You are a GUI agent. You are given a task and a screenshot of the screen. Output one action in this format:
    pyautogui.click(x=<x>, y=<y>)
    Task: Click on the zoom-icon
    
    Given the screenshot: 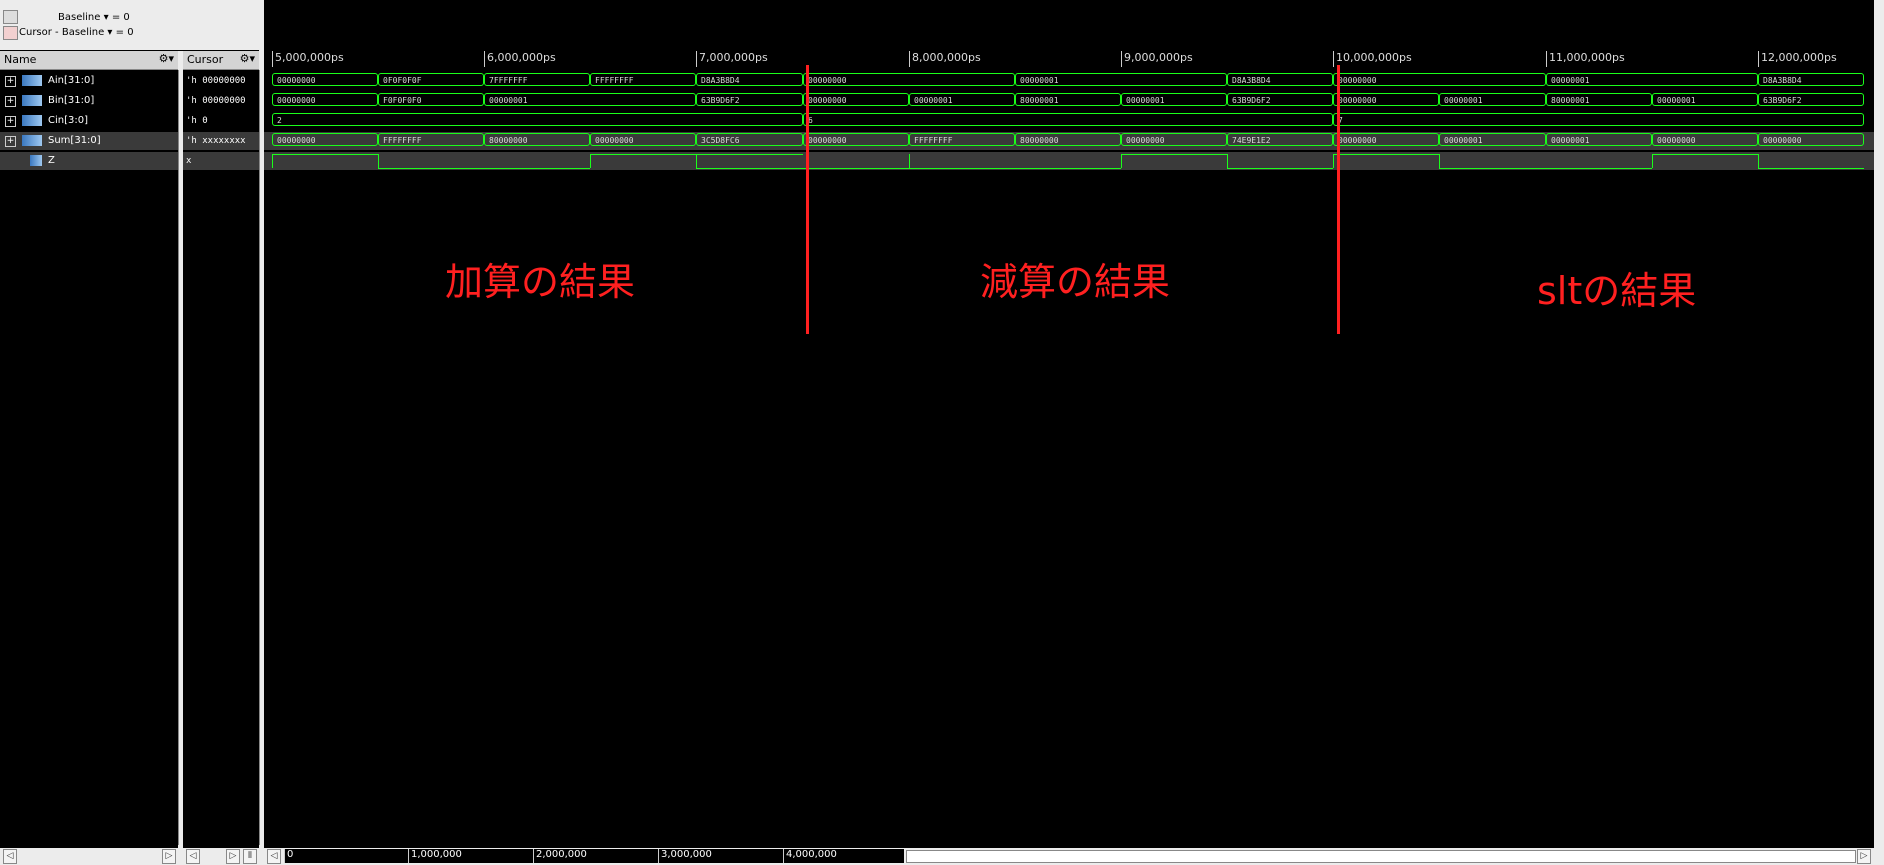 What is the action you would take?
    pyautogui.click(x=10, y=17)
    